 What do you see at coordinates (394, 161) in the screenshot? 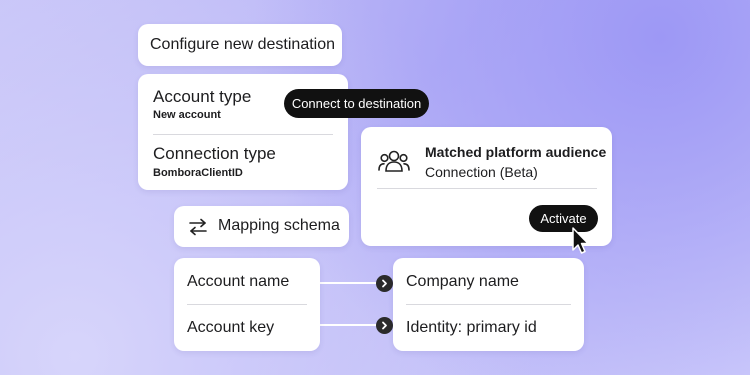
I see `users-icon` at bounding box center [394, 161].